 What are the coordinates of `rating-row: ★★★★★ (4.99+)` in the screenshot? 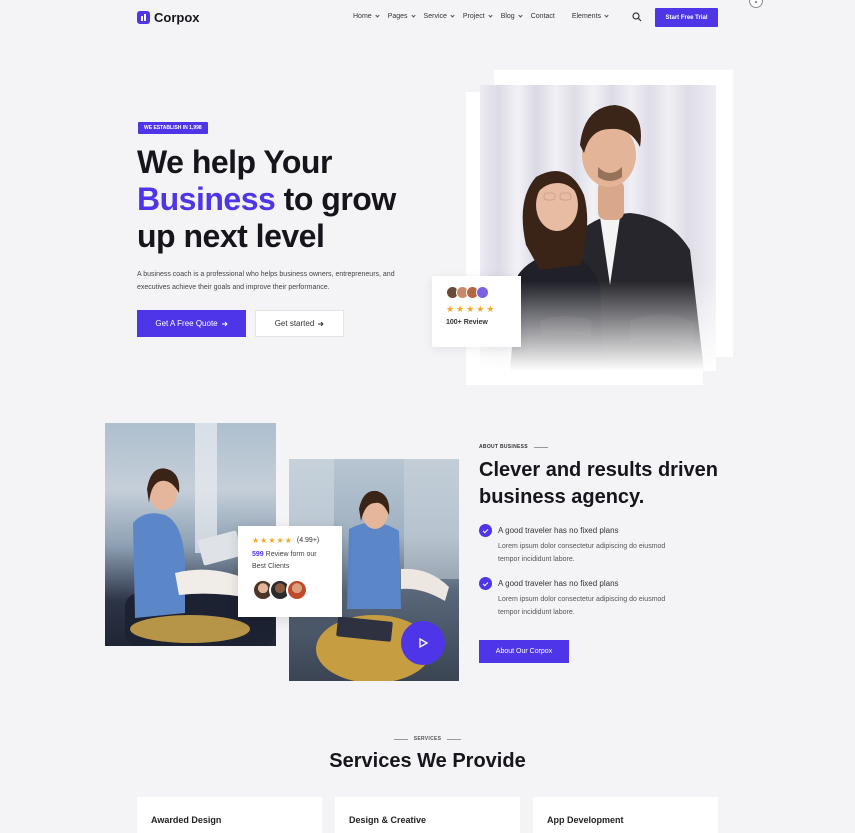 It's located at (290, 540).